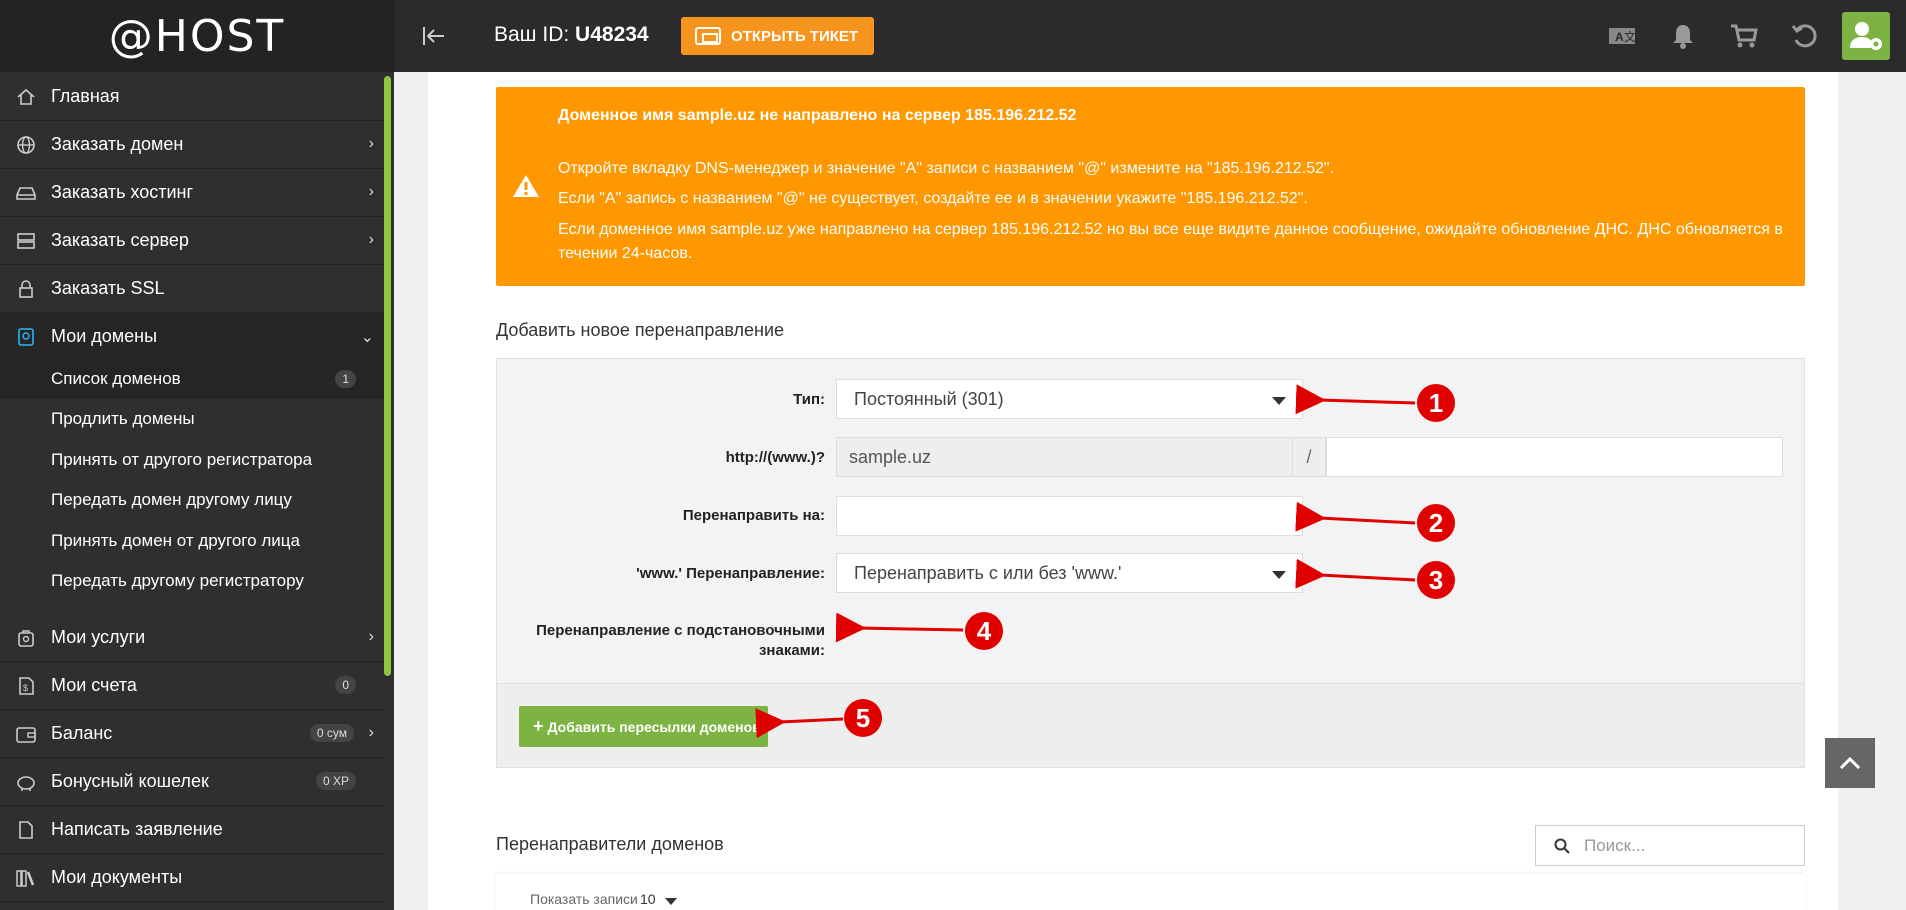 The image size is (1906, 910). Describe the element at coordinates (104, 336) in the screenshot. I see `sidebar-item-label: Мои домены` at that location.